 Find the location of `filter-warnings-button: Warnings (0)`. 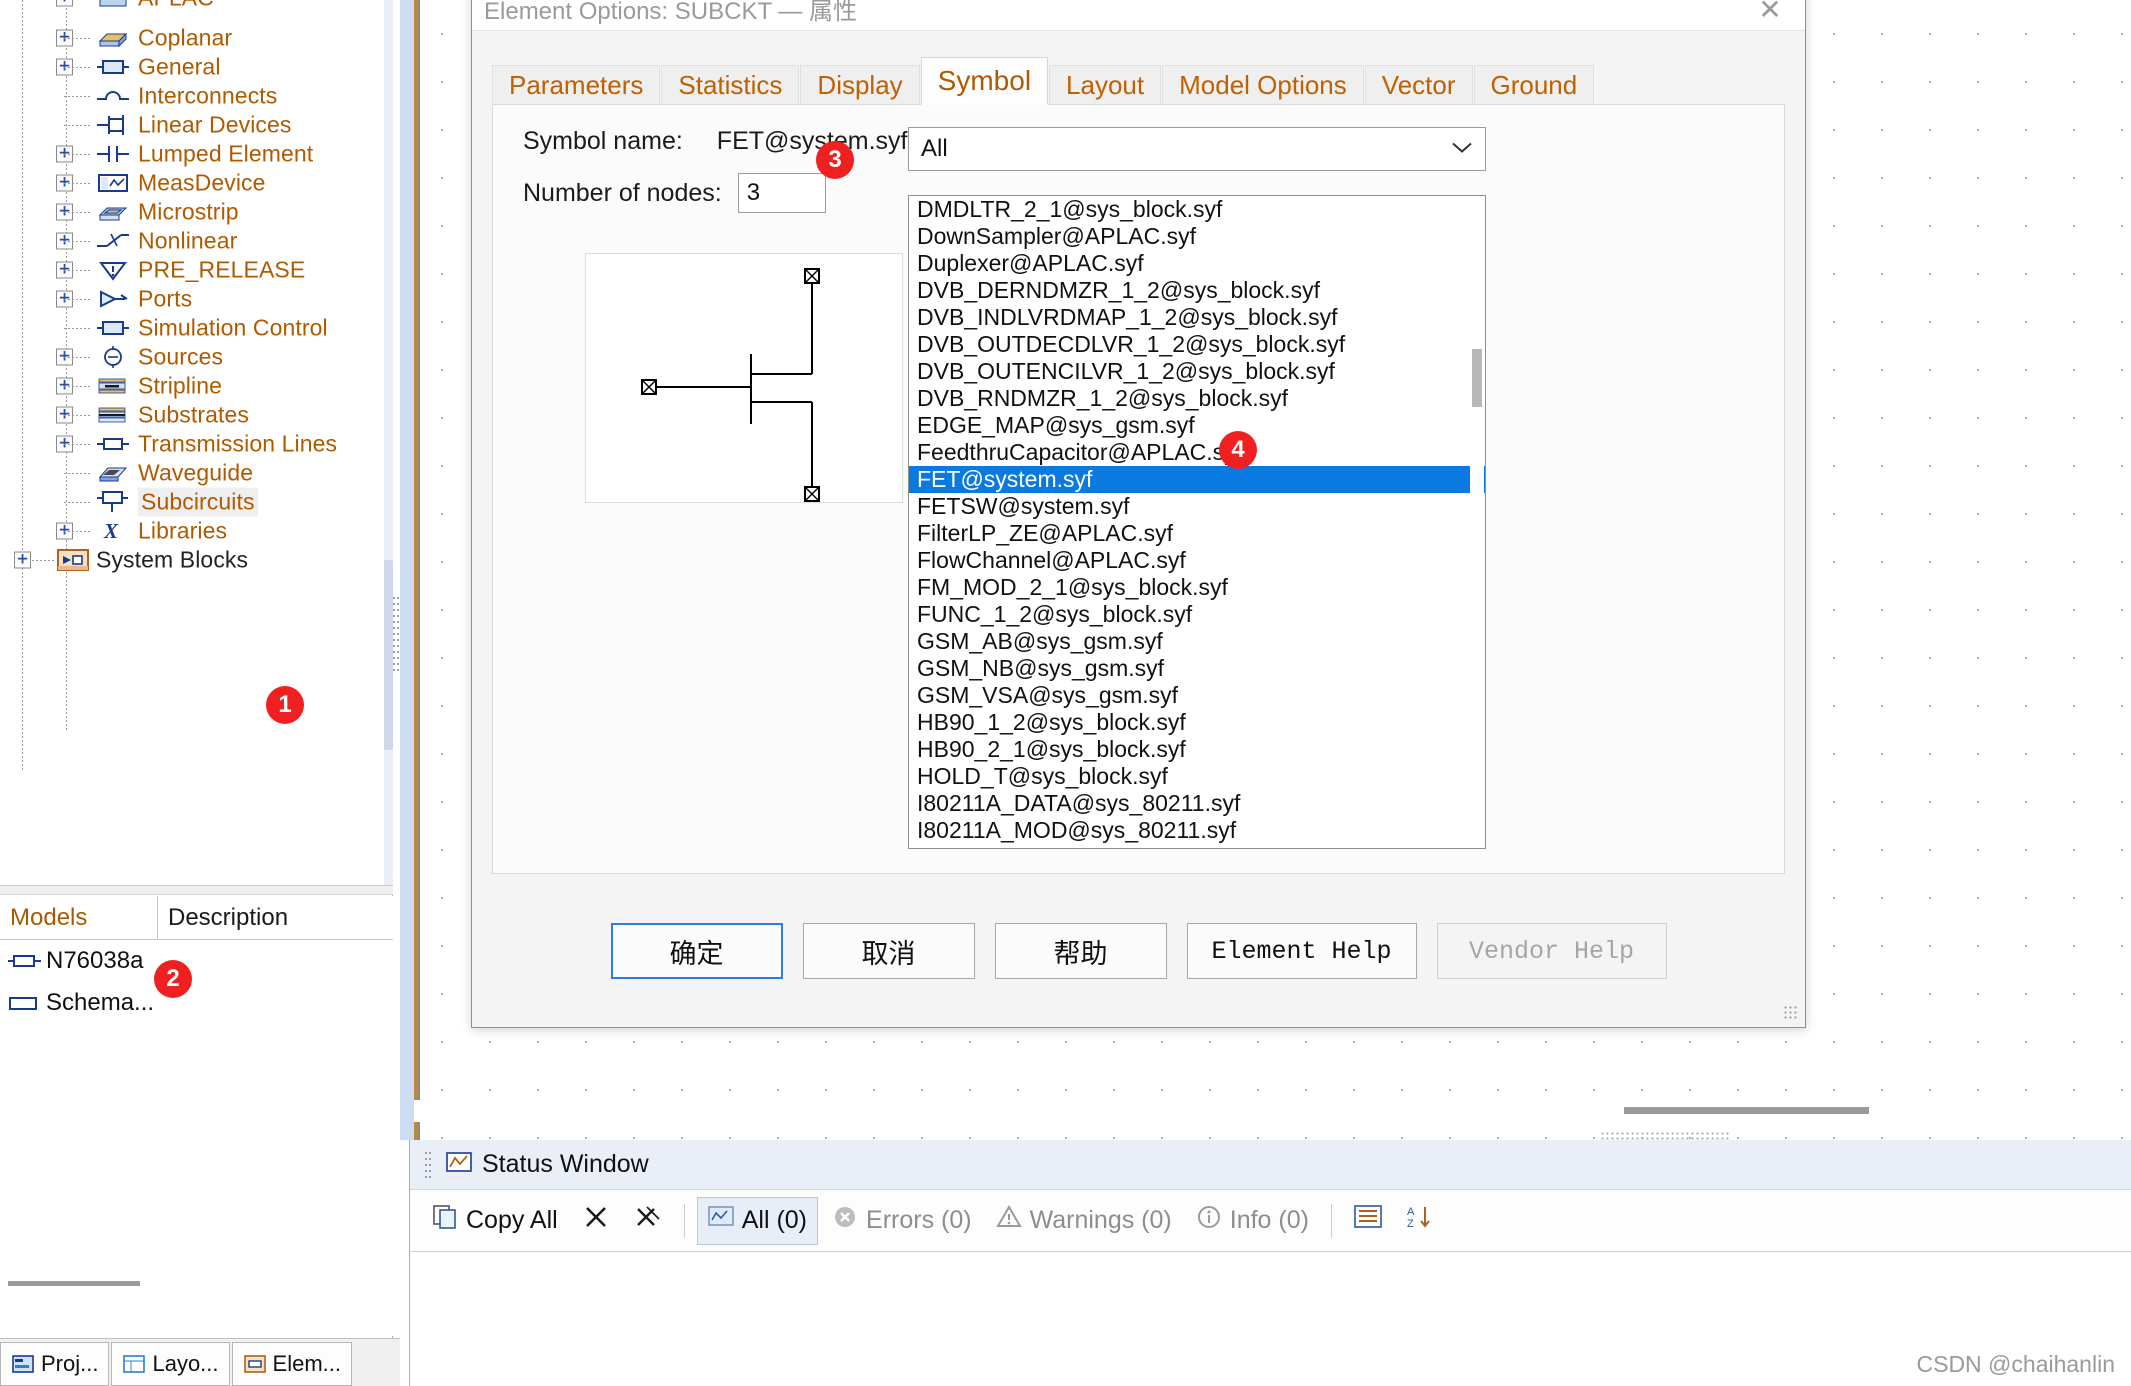

filter-warnings-button: Warnings (0) is located at coordinates (1084, 1221).